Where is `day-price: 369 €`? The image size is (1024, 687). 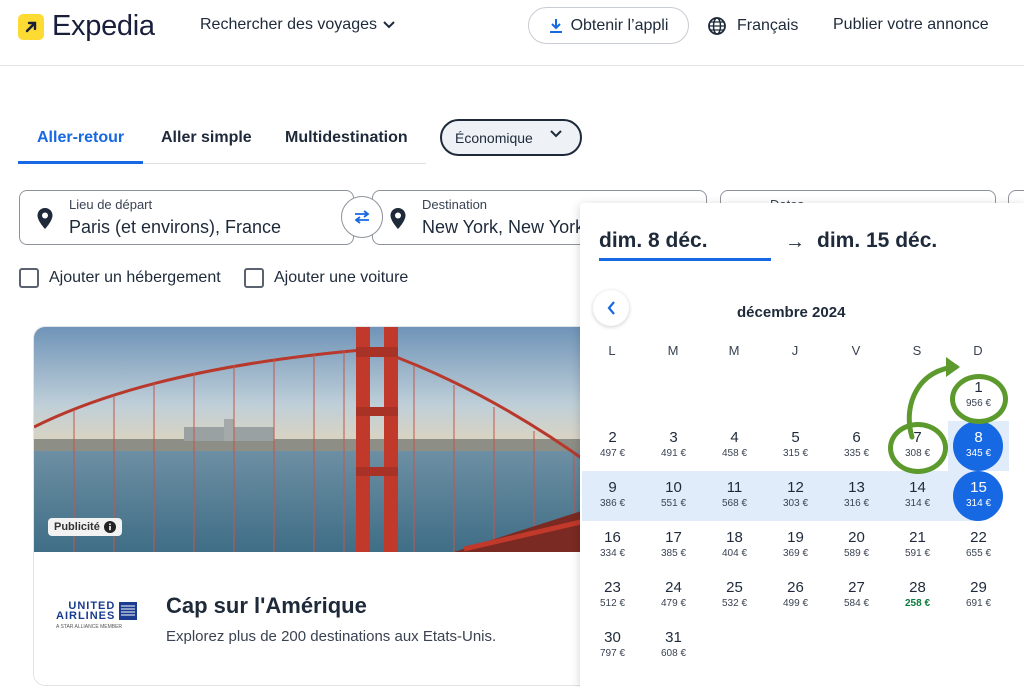 day-price: 369 € is located at coordinates (795, 553).